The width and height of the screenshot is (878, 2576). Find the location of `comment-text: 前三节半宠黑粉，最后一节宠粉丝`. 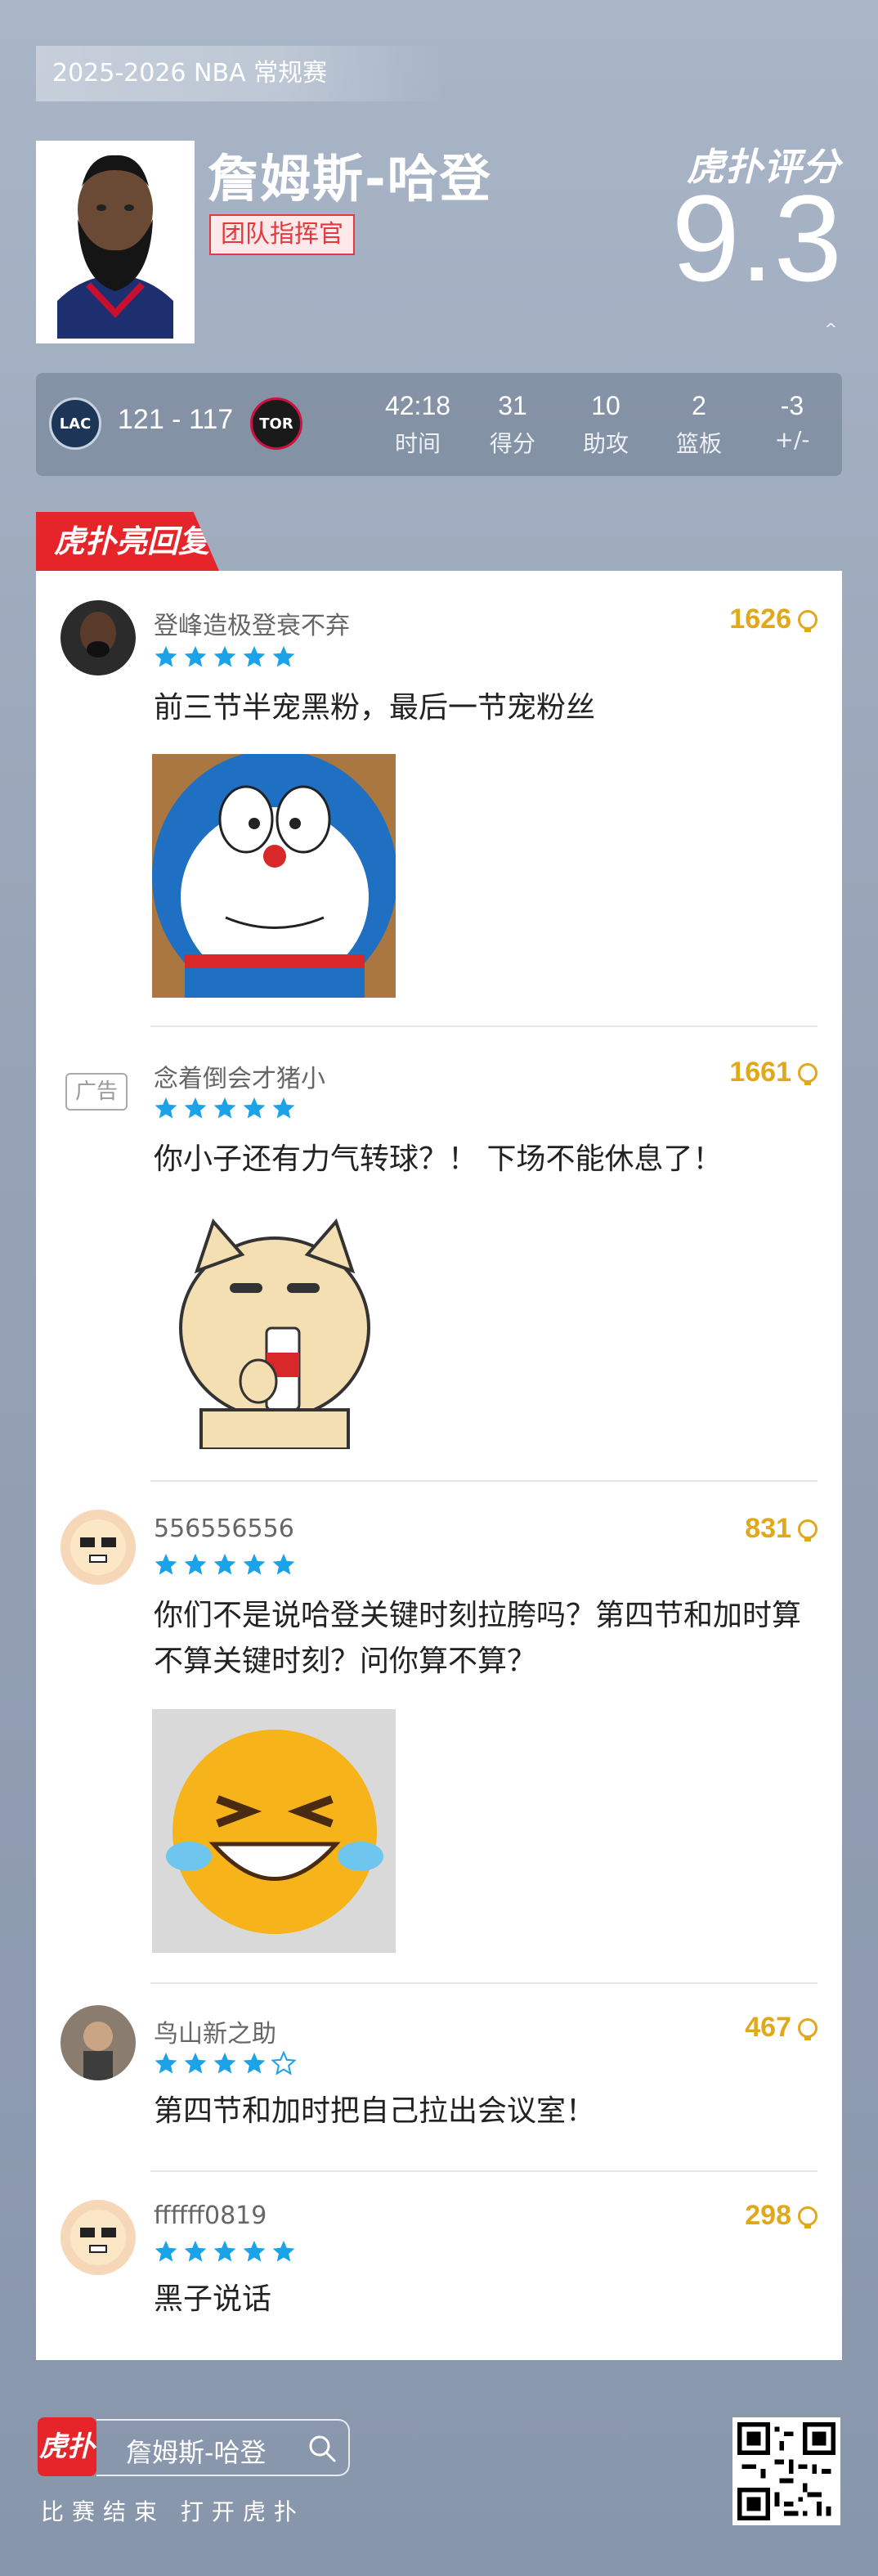

comment-text: 前三节半宠黑粉，最后一节宠粉丝 is located at coordinates (375, 708).